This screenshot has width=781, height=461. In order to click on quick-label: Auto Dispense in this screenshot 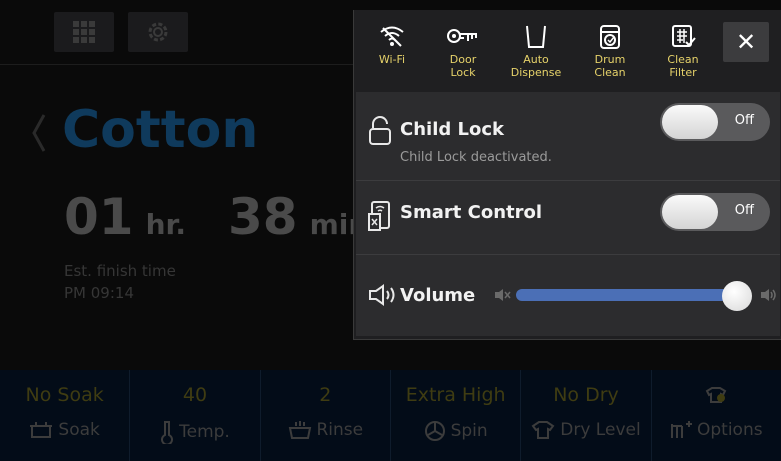, I will do `click(536, 66)`.